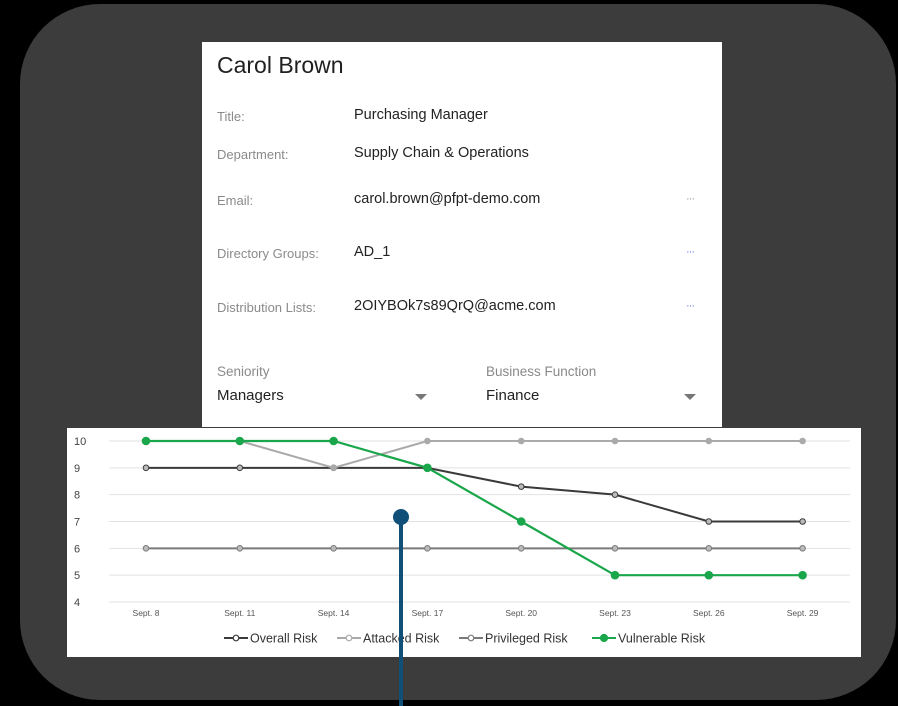  What do you see at coordinates (690, 199) in the screenshot?
I see `email-more-icon: ···` at bounding box center [690, 199].